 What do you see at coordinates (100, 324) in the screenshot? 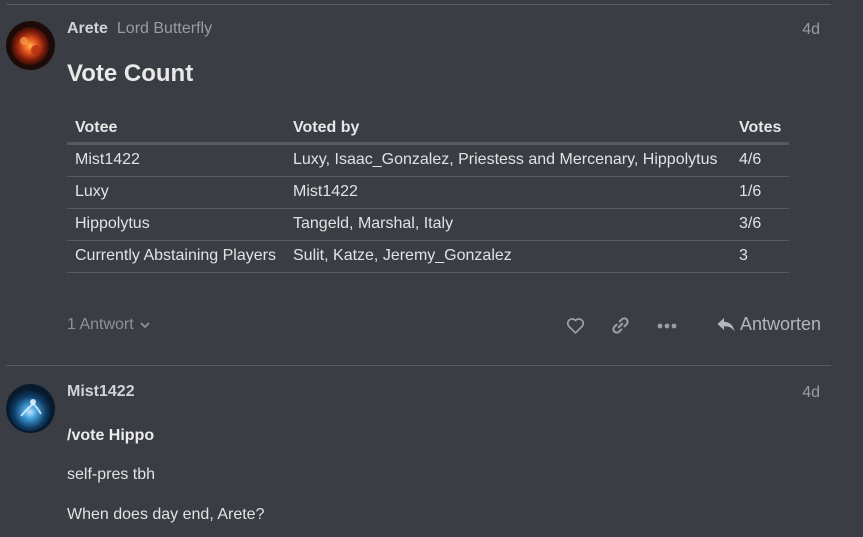
I see `replies-label: 1 Antwort` at bounding box center [100, 324].